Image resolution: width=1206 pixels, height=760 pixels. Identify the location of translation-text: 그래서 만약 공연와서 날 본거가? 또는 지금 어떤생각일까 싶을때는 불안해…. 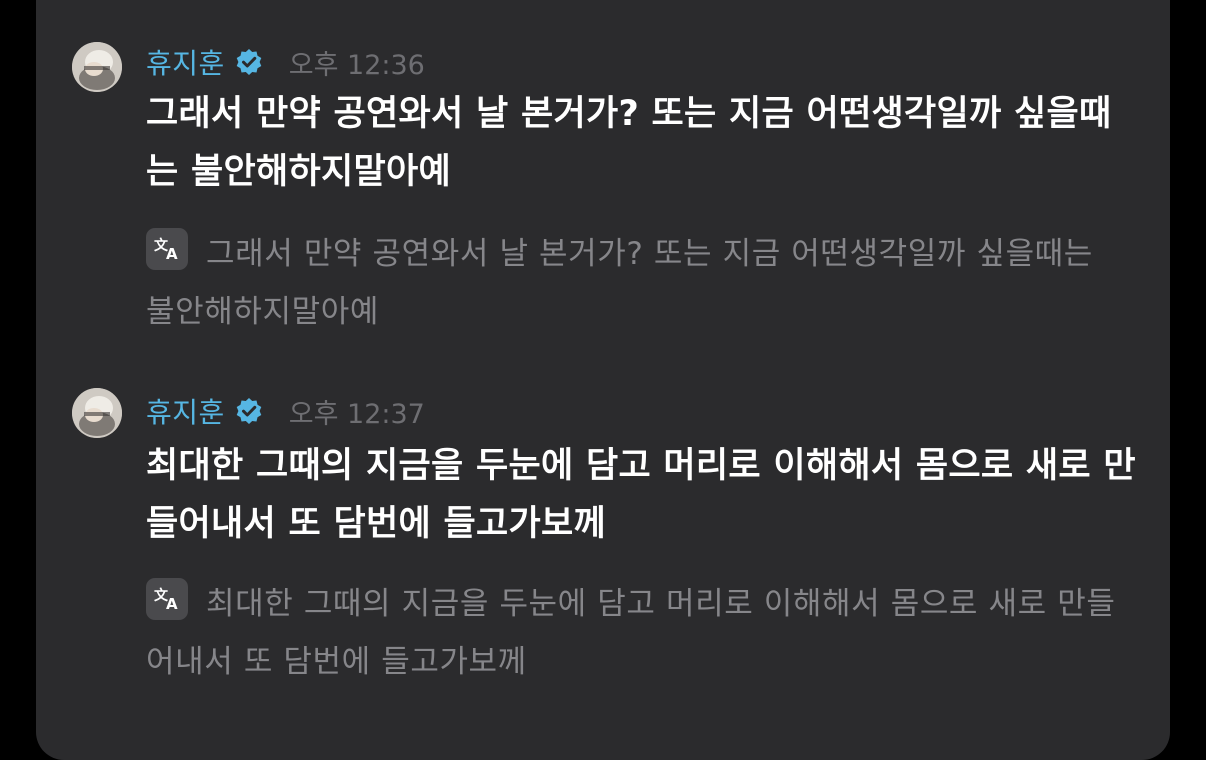
(619, 283).